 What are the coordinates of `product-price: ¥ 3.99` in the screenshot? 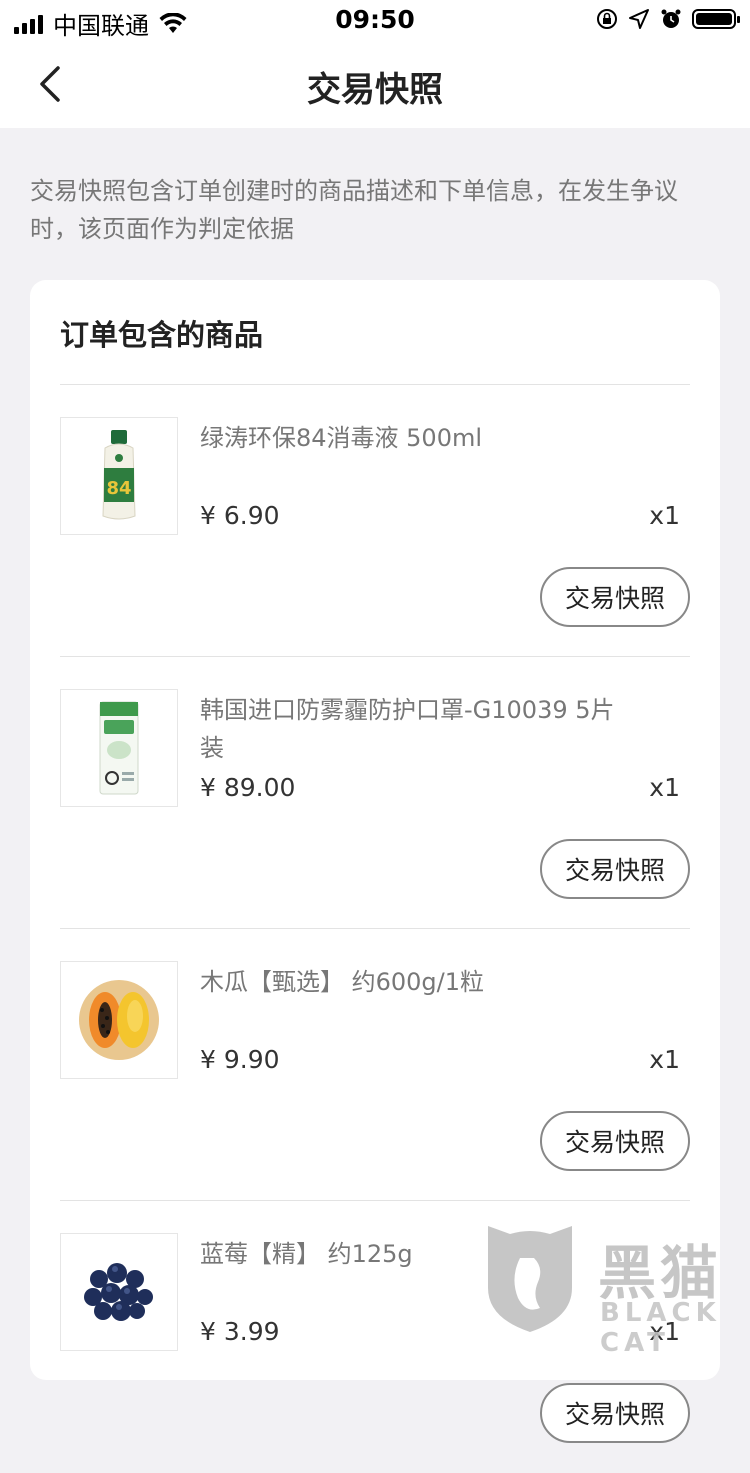 It's located at (240, 1331).